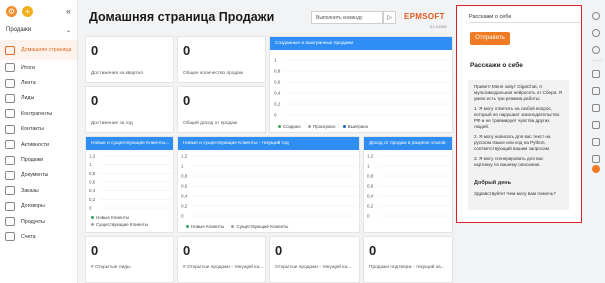 This screenshot has height=283, width=605. What do you see at coordinates (596, 108) in the screenshot?
I see `messages-icon` at bounding box center [596, 108].